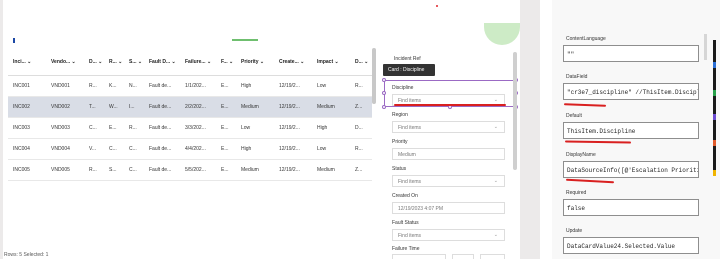  What do you see at coordinates (574, 116) in the screenshot?
I see `default-label: Default` at bounding box center [574, 116].